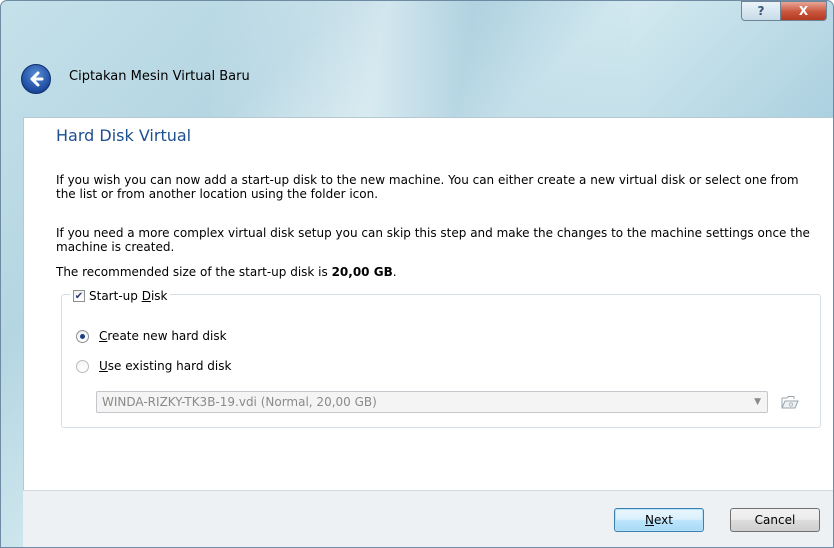 The height and width of the screenshot is (548, 834). Describe the element at coordinates (82, 366) in the screenshot. I see `radio-unselected-icon` at that location.